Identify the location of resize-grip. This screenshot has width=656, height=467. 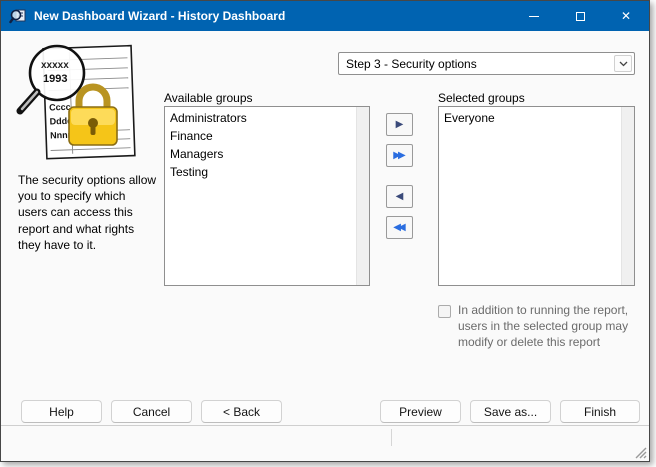
(640, 452).